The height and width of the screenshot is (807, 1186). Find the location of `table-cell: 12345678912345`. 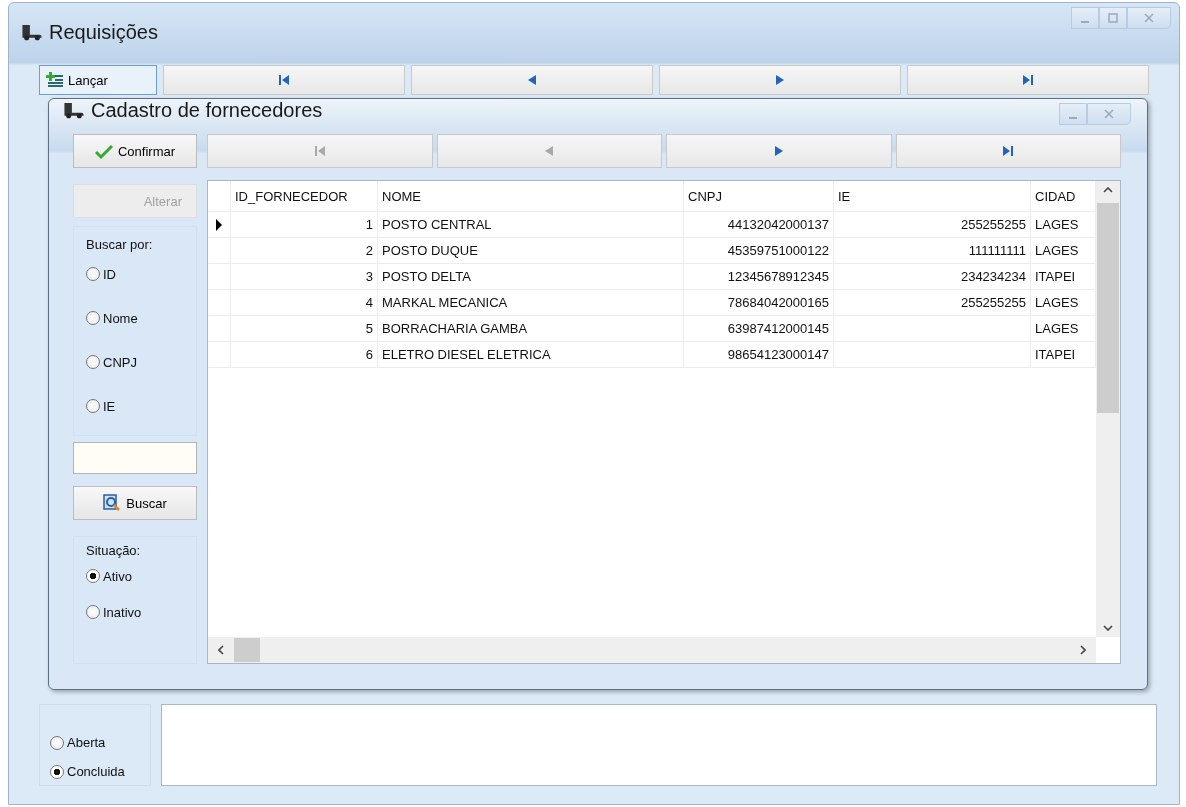

table-cell: 12345678912345 is located at coordinates (778, 276).